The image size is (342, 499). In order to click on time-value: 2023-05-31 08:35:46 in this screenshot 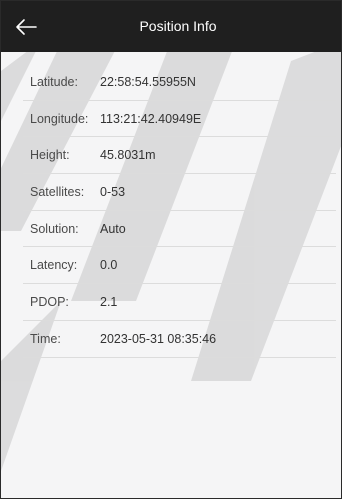, I will do `click(158, 338)`.